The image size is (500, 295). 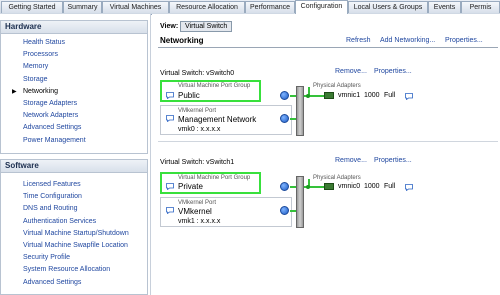 I want to click on vswitch0-title: Virtual Switch: vSwitch0, so click(x=197, y=73).